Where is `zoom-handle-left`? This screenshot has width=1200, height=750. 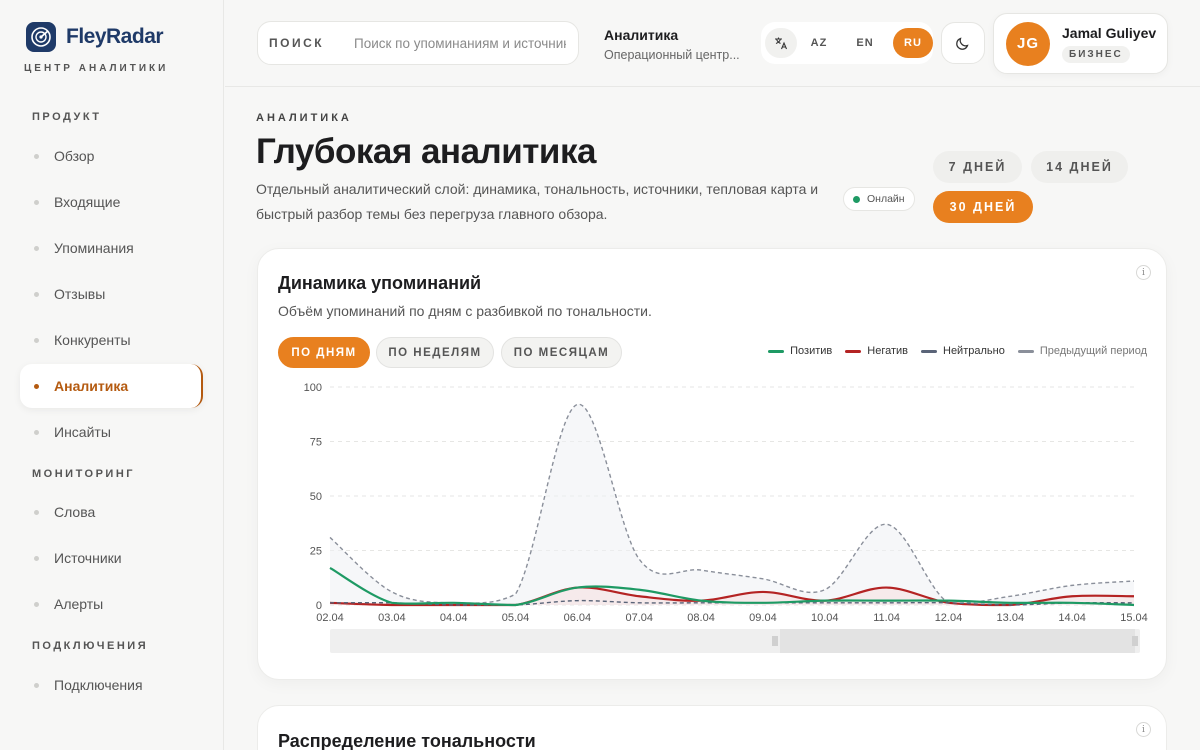
zoom-handle-left is located at coordinates (775, 641).